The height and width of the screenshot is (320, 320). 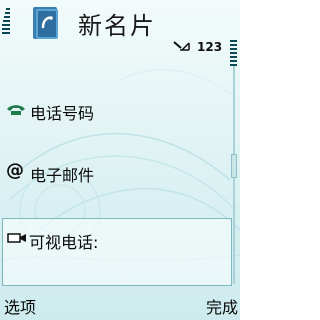 I want to click on scrollbar-thumb, so click(x=234, y=166).